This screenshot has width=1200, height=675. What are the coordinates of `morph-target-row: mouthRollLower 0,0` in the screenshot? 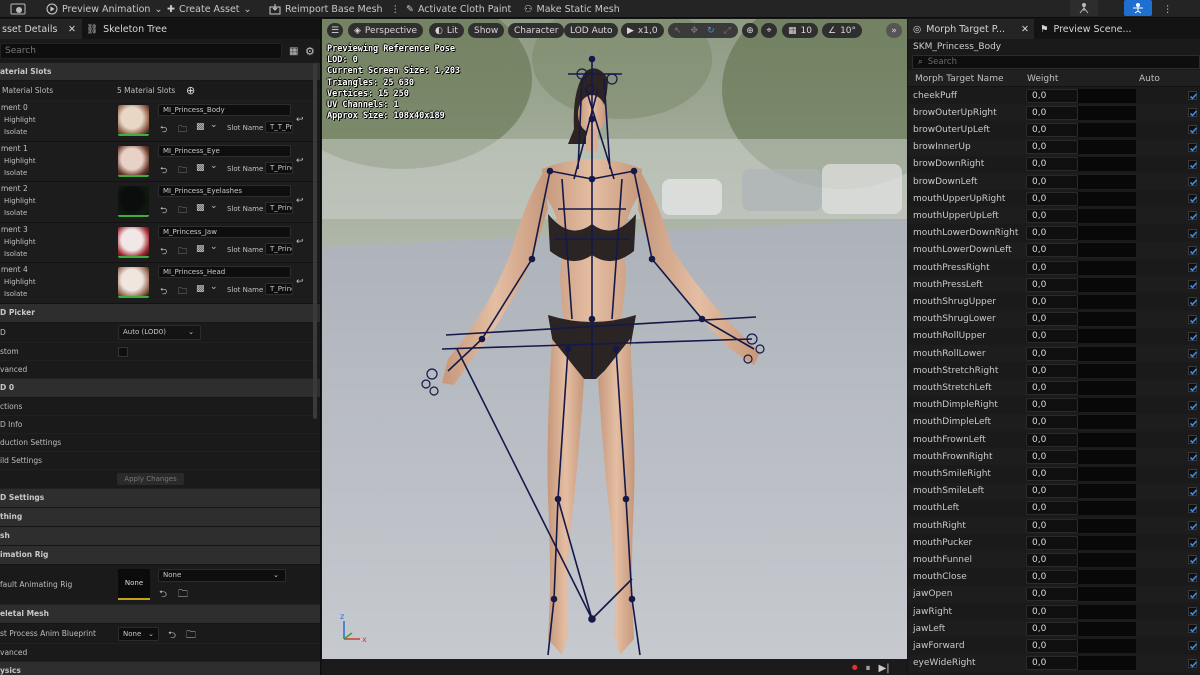 It's located at (1054, 353).